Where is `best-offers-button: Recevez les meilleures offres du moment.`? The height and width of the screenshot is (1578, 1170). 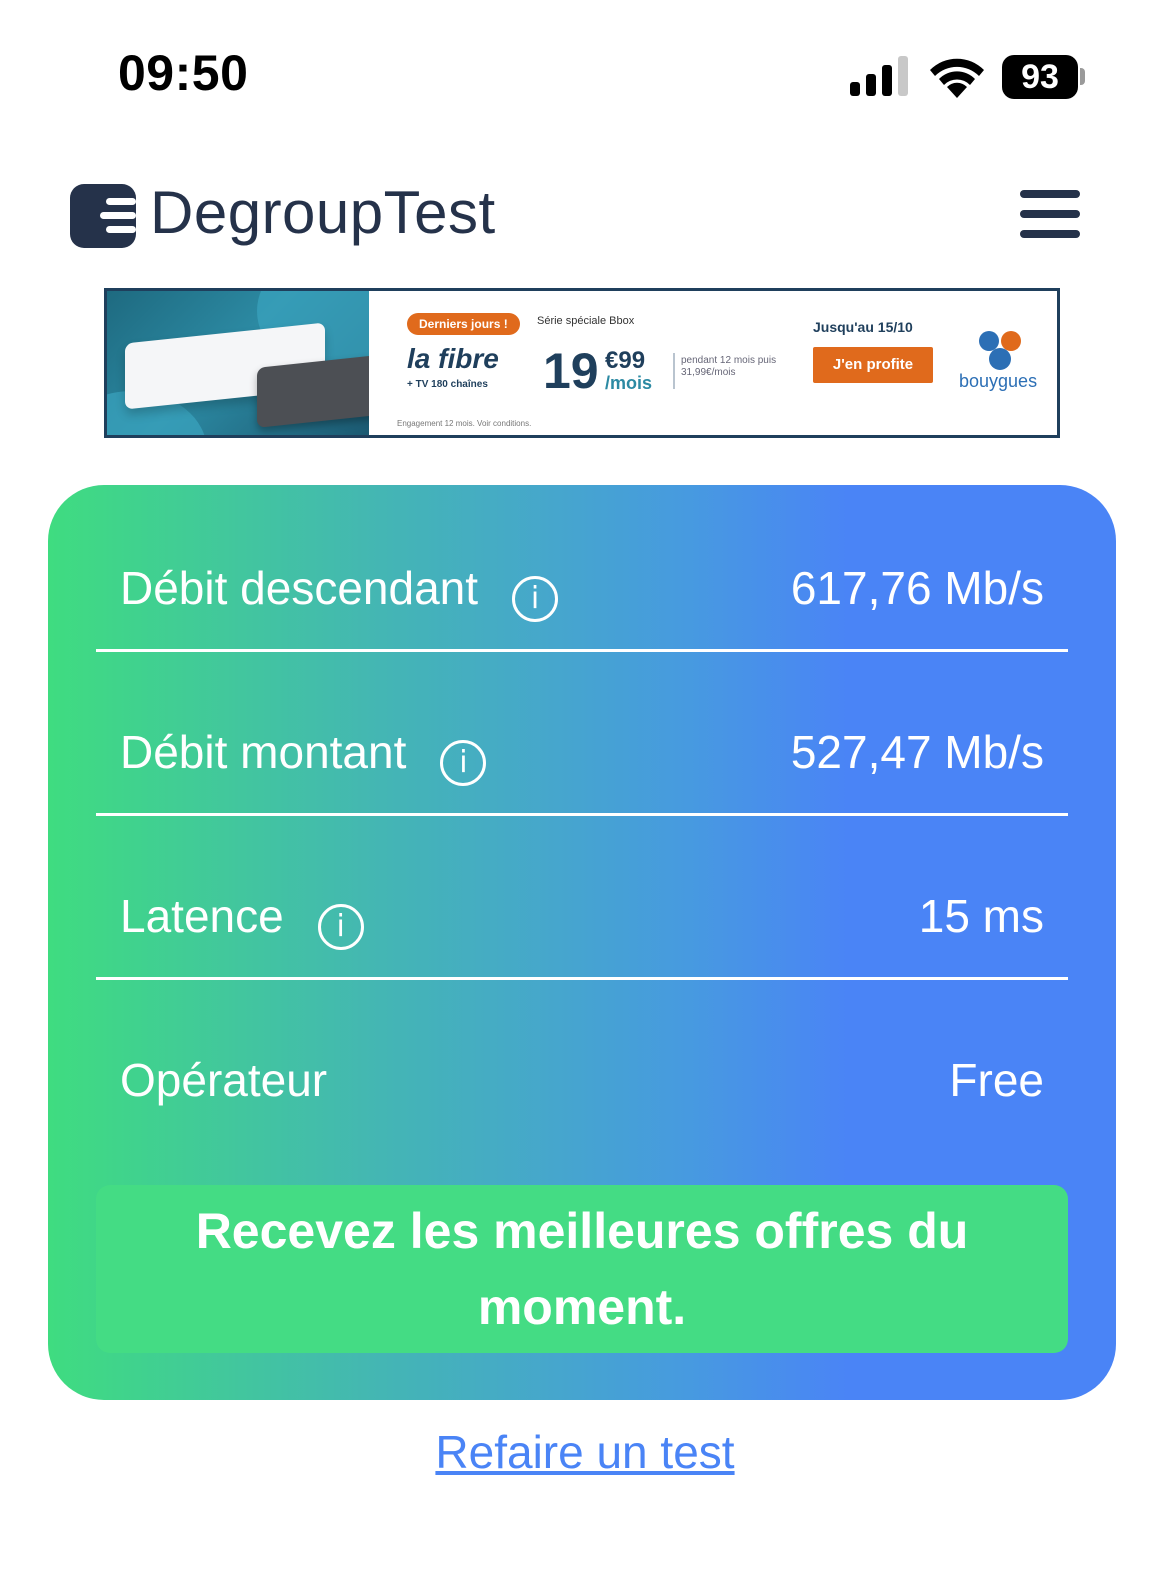 best-offers-button: Recevez les meilleures offres du moment. is located at coordinates (582, 1269).